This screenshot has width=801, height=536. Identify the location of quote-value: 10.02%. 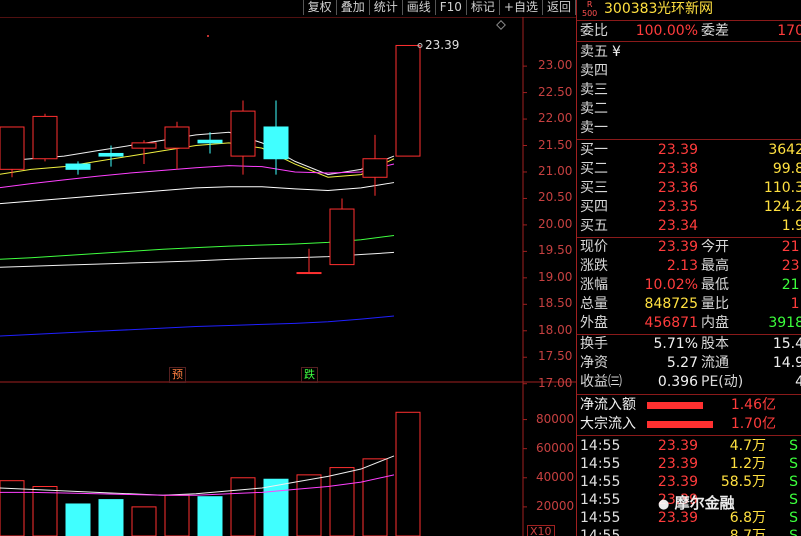
(671, 285).